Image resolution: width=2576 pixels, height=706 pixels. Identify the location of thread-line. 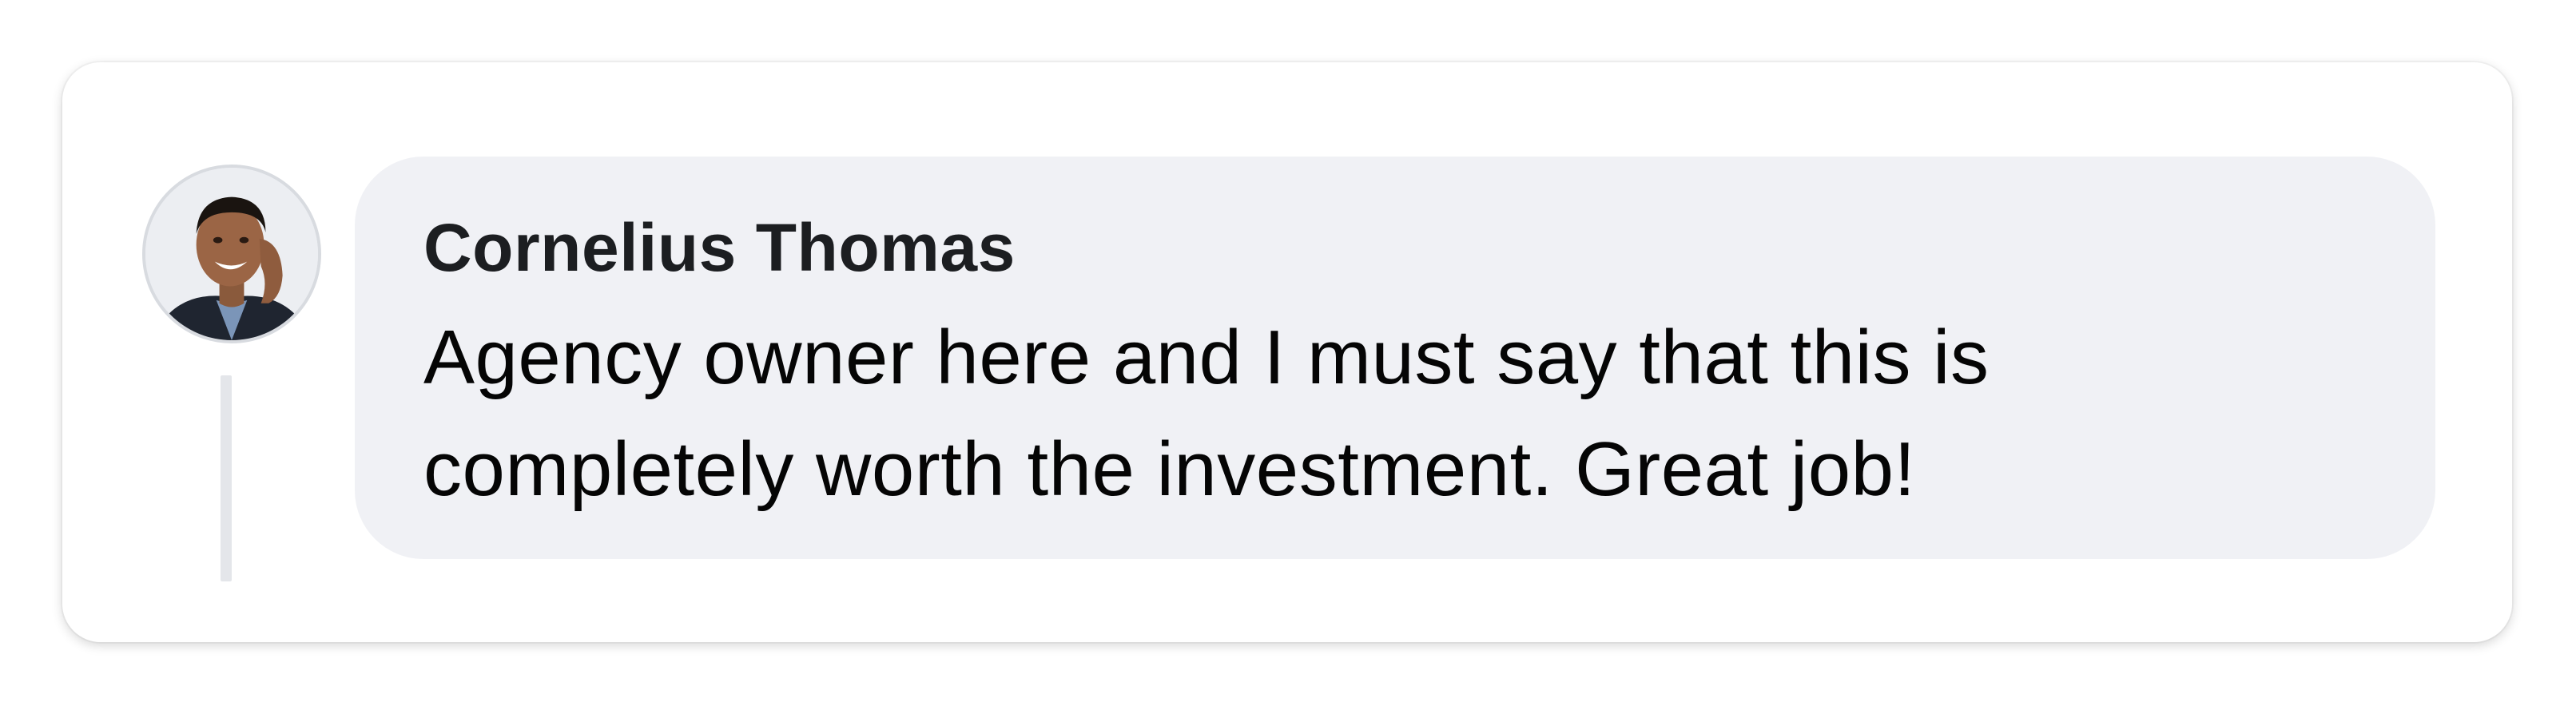
(226, 478).